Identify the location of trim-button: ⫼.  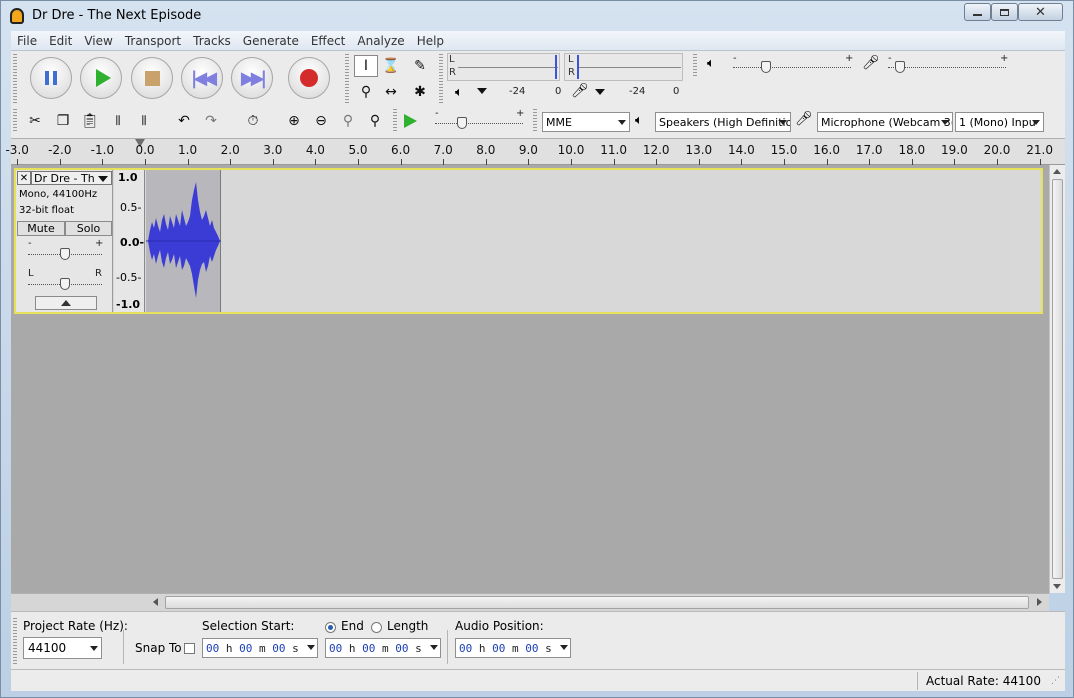
(118, 121).